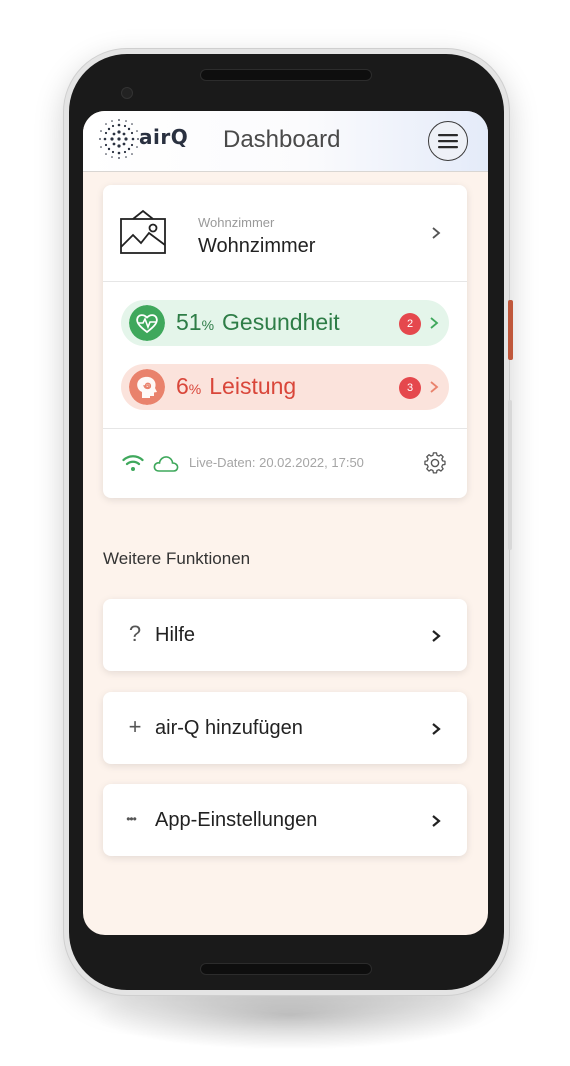  Describe the element at coordinates (135, 633) in the screenshot. I see `question-mark-icon: ?` at that location.